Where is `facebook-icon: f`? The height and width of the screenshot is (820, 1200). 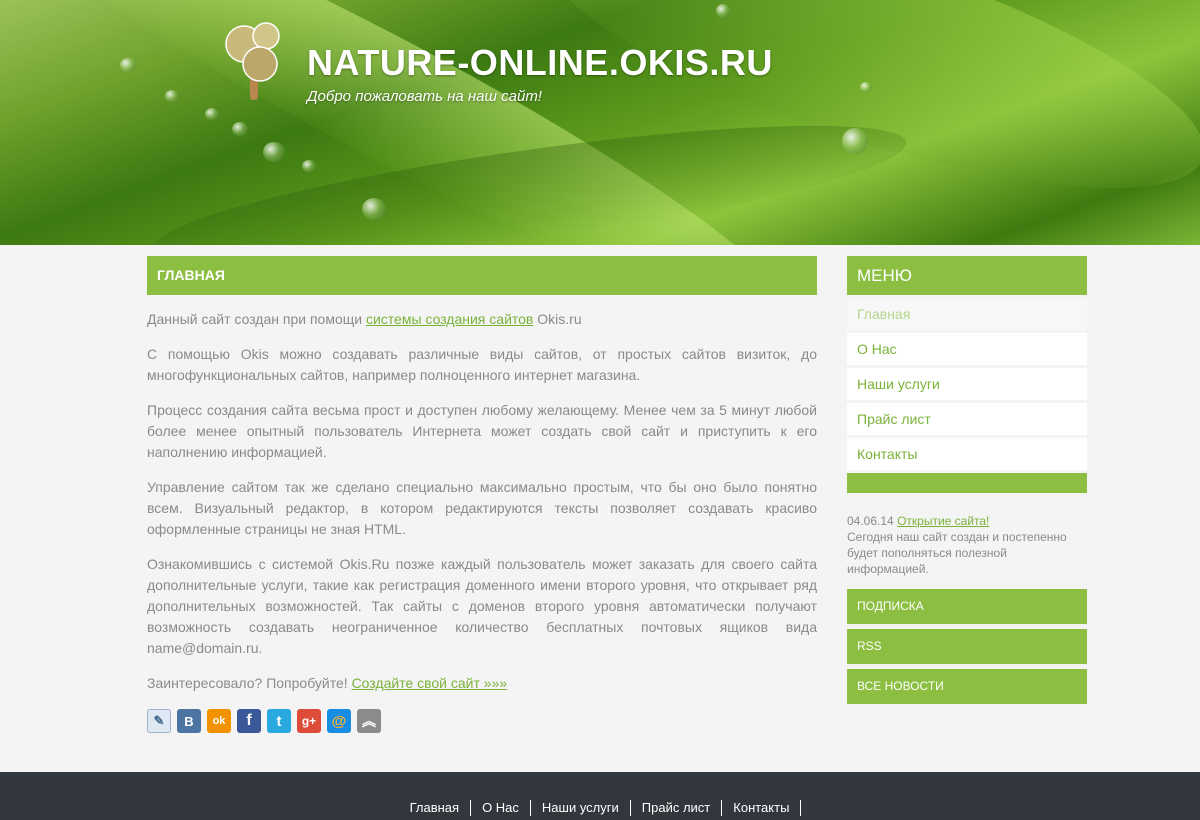 facebook-icon: f is located at coordinates (249, 721).